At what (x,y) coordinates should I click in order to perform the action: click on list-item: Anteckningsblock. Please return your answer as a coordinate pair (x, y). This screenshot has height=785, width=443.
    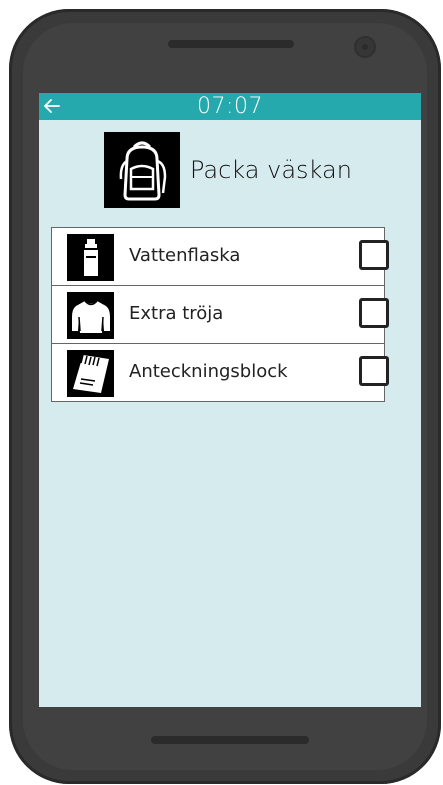
    Looking at the image, I should click on (220, 372).